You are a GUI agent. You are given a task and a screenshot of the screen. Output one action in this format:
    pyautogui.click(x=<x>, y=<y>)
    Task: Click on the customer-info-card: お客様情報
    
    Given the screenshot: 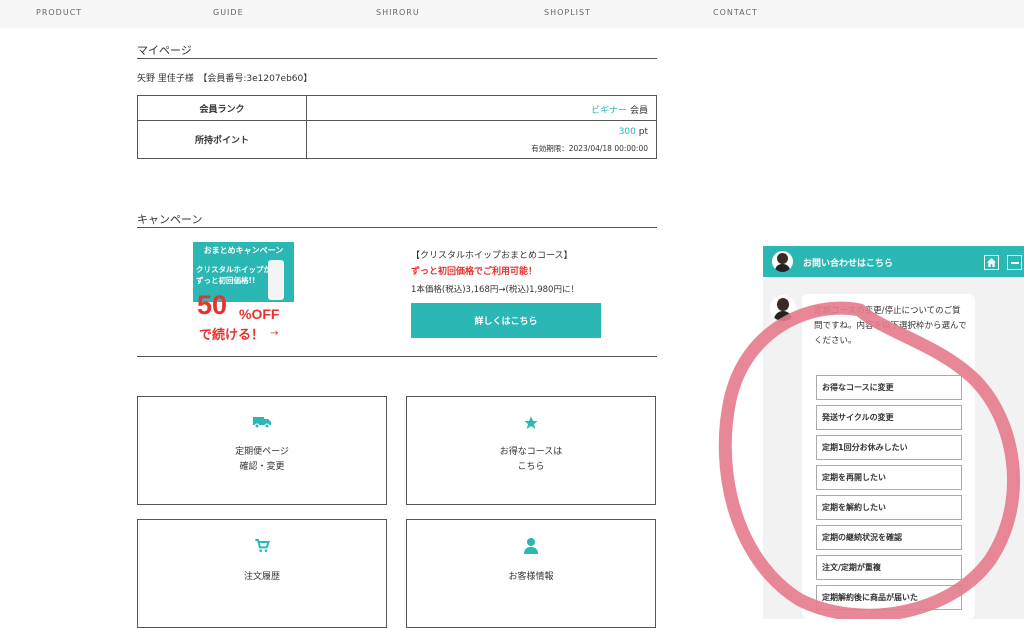 What is the action you would take?
    pyautogui.click(x=531, y=573)
    